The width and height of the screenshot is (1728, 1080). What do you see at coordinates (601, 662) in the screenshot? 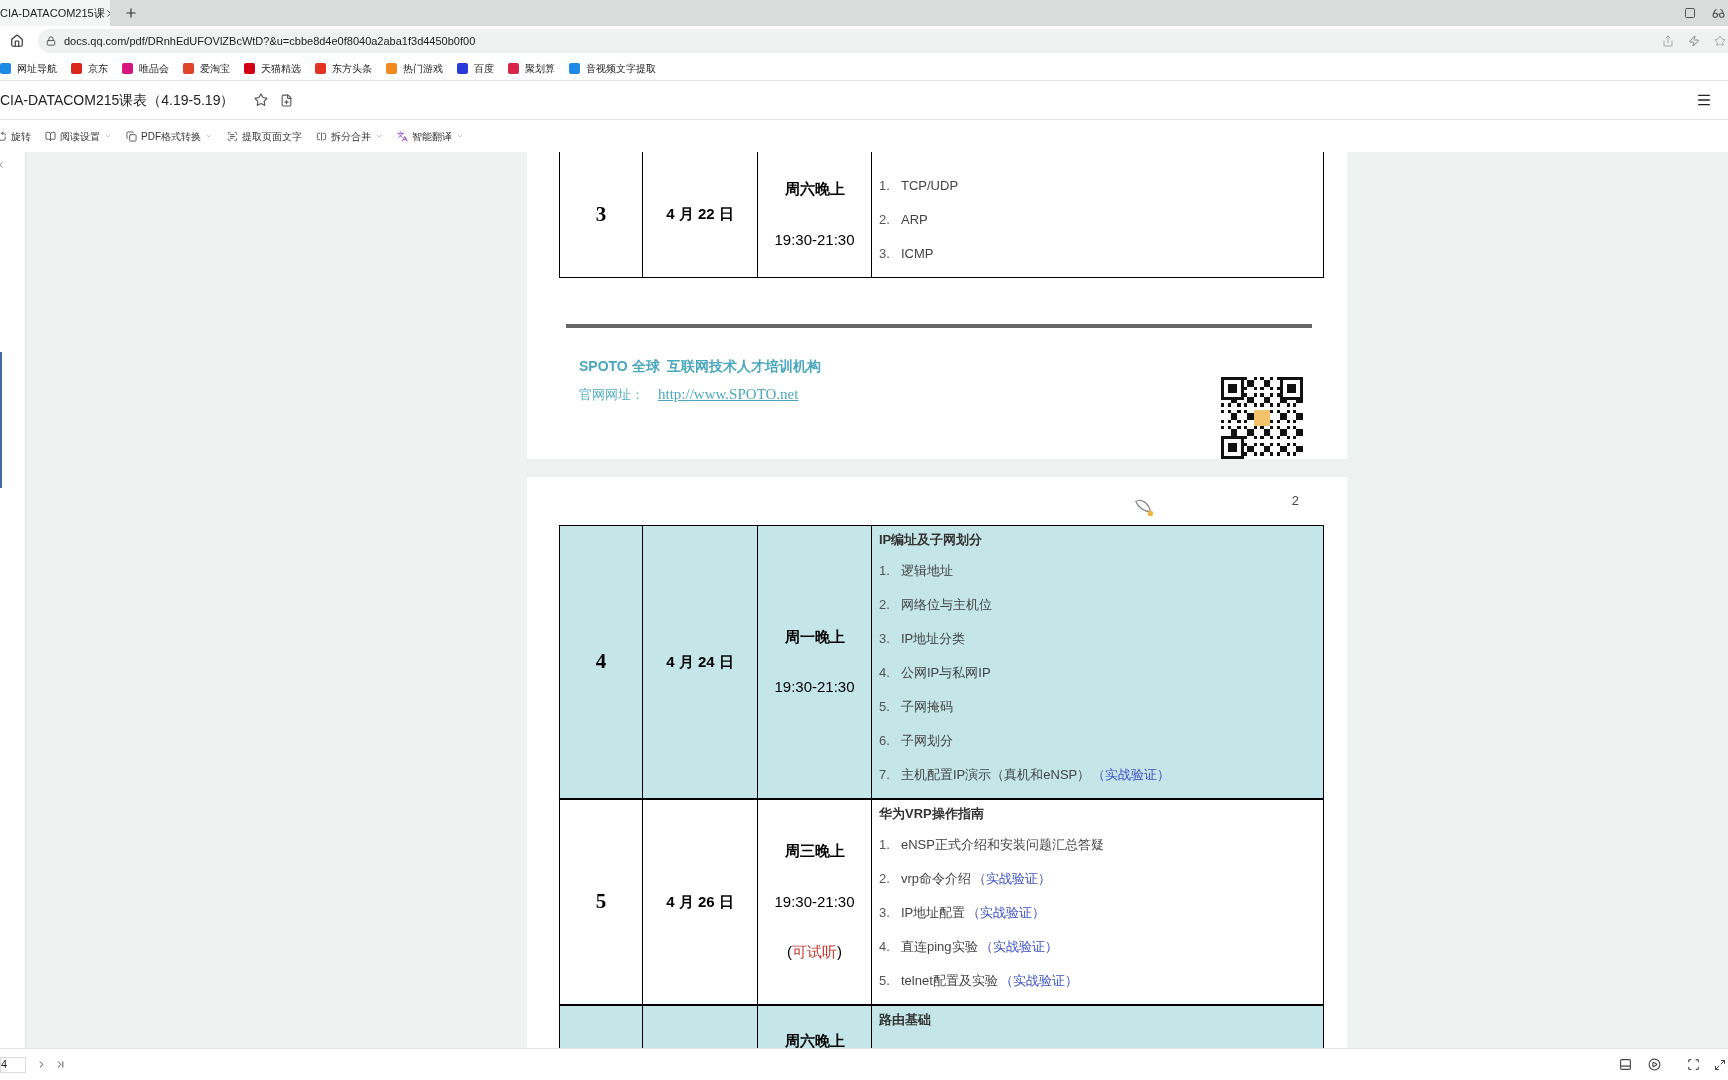
I see `lesson-number: 4` at bounding box center [601, 662].